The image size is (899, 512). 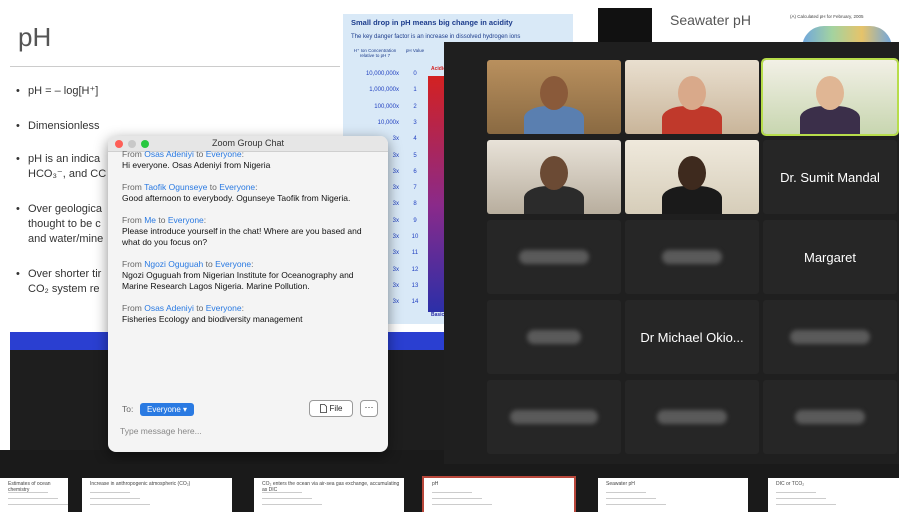 I want to click on slide-bullet: pH = – log[H⁺], so click(x=56, y=91).